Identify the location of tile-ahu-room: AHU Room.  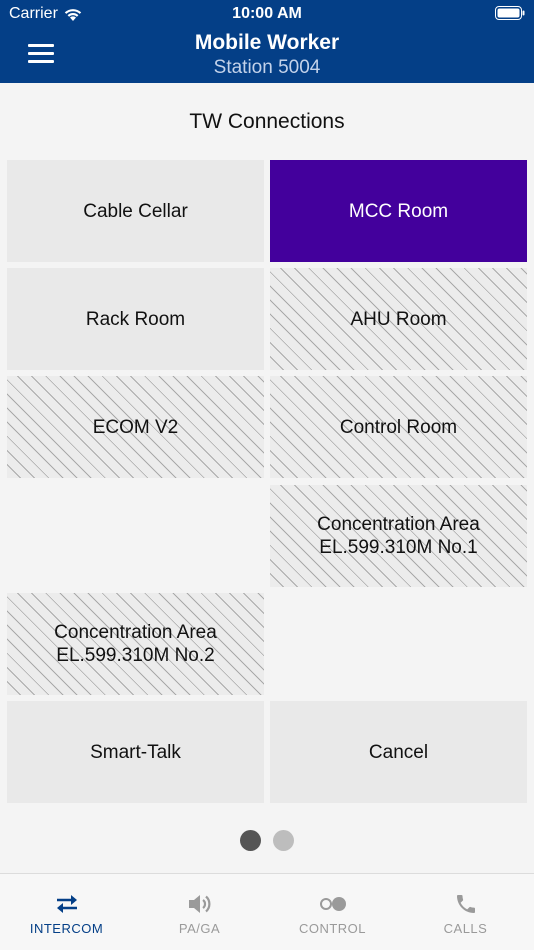
(398, 319).